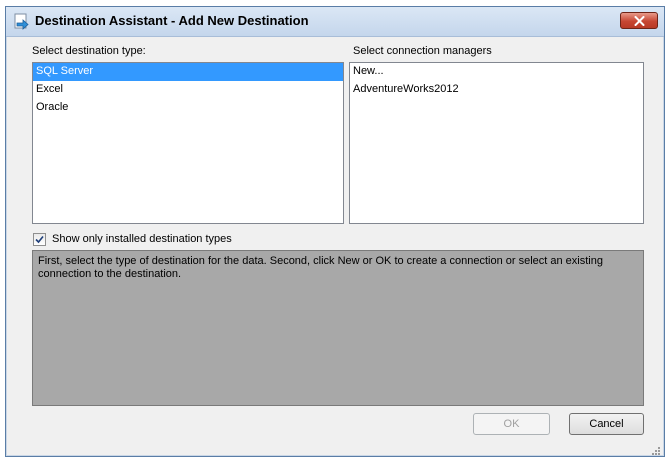 This screenshot has height=462, width=670. I want to click on close-button, so click(639, 20).